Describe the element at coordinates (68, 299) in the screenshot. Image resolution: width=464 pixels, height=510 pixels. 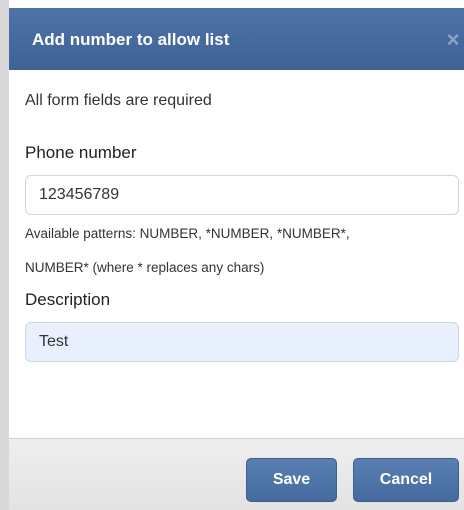
I see `description-label: Description` at that location.